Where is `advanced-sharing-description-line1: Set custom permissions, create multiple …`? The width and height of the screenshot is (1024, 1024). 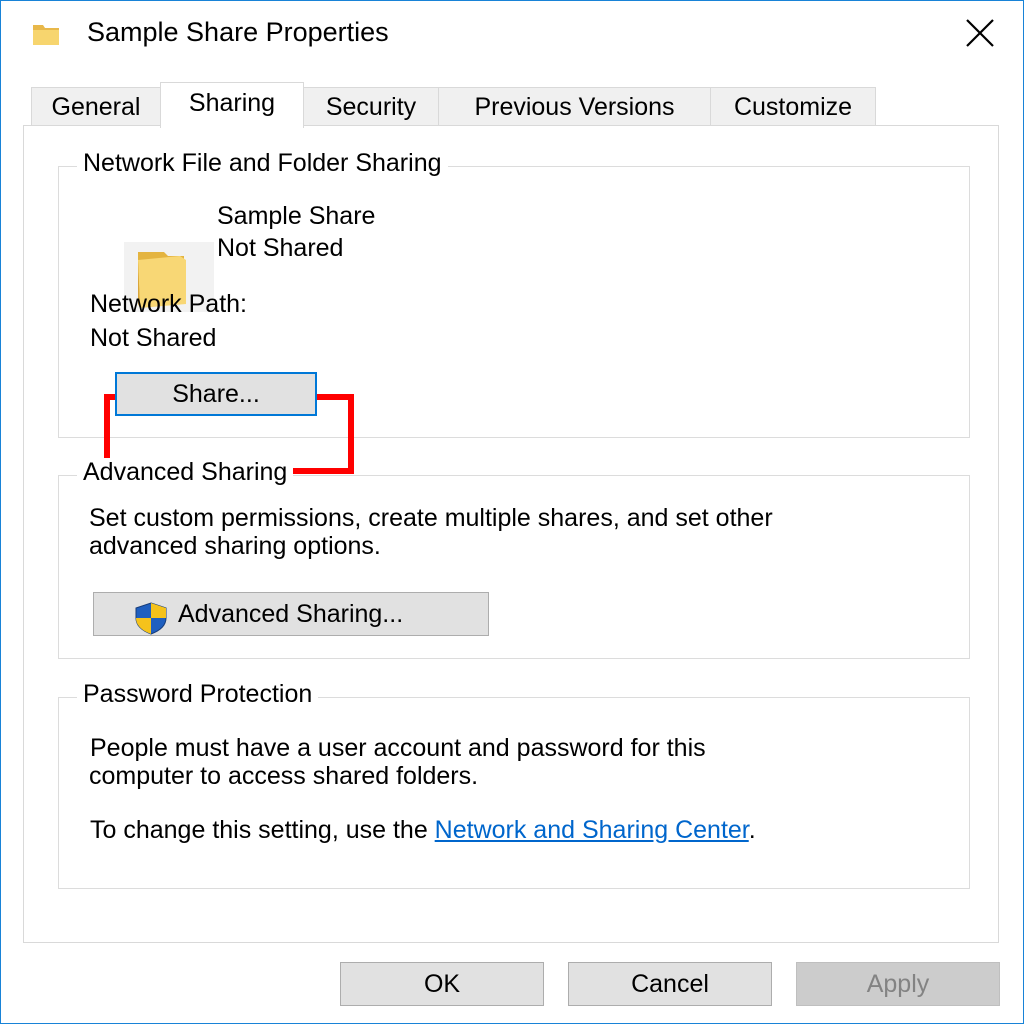 advanced-sharing-description-line1: Set custom permissions, create multiple … is located at coordinates (431, 518).